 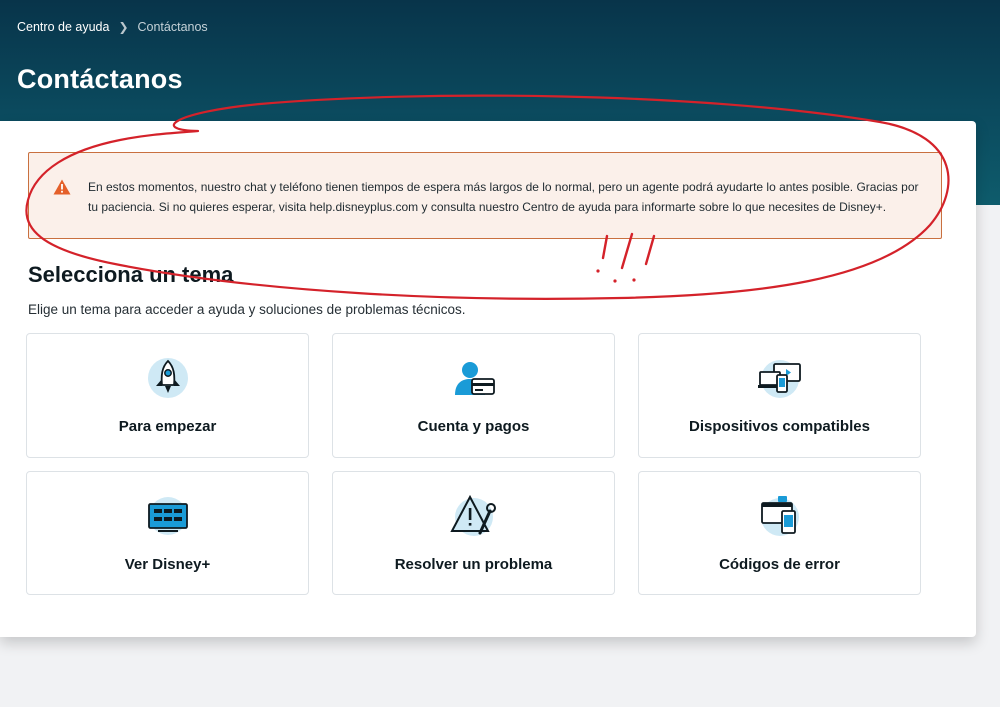 What do you see at coordinates (779, 426) in the screenshot?
I see `topic-label: Dispositivos compatibles` at bounding box center [779, 426].